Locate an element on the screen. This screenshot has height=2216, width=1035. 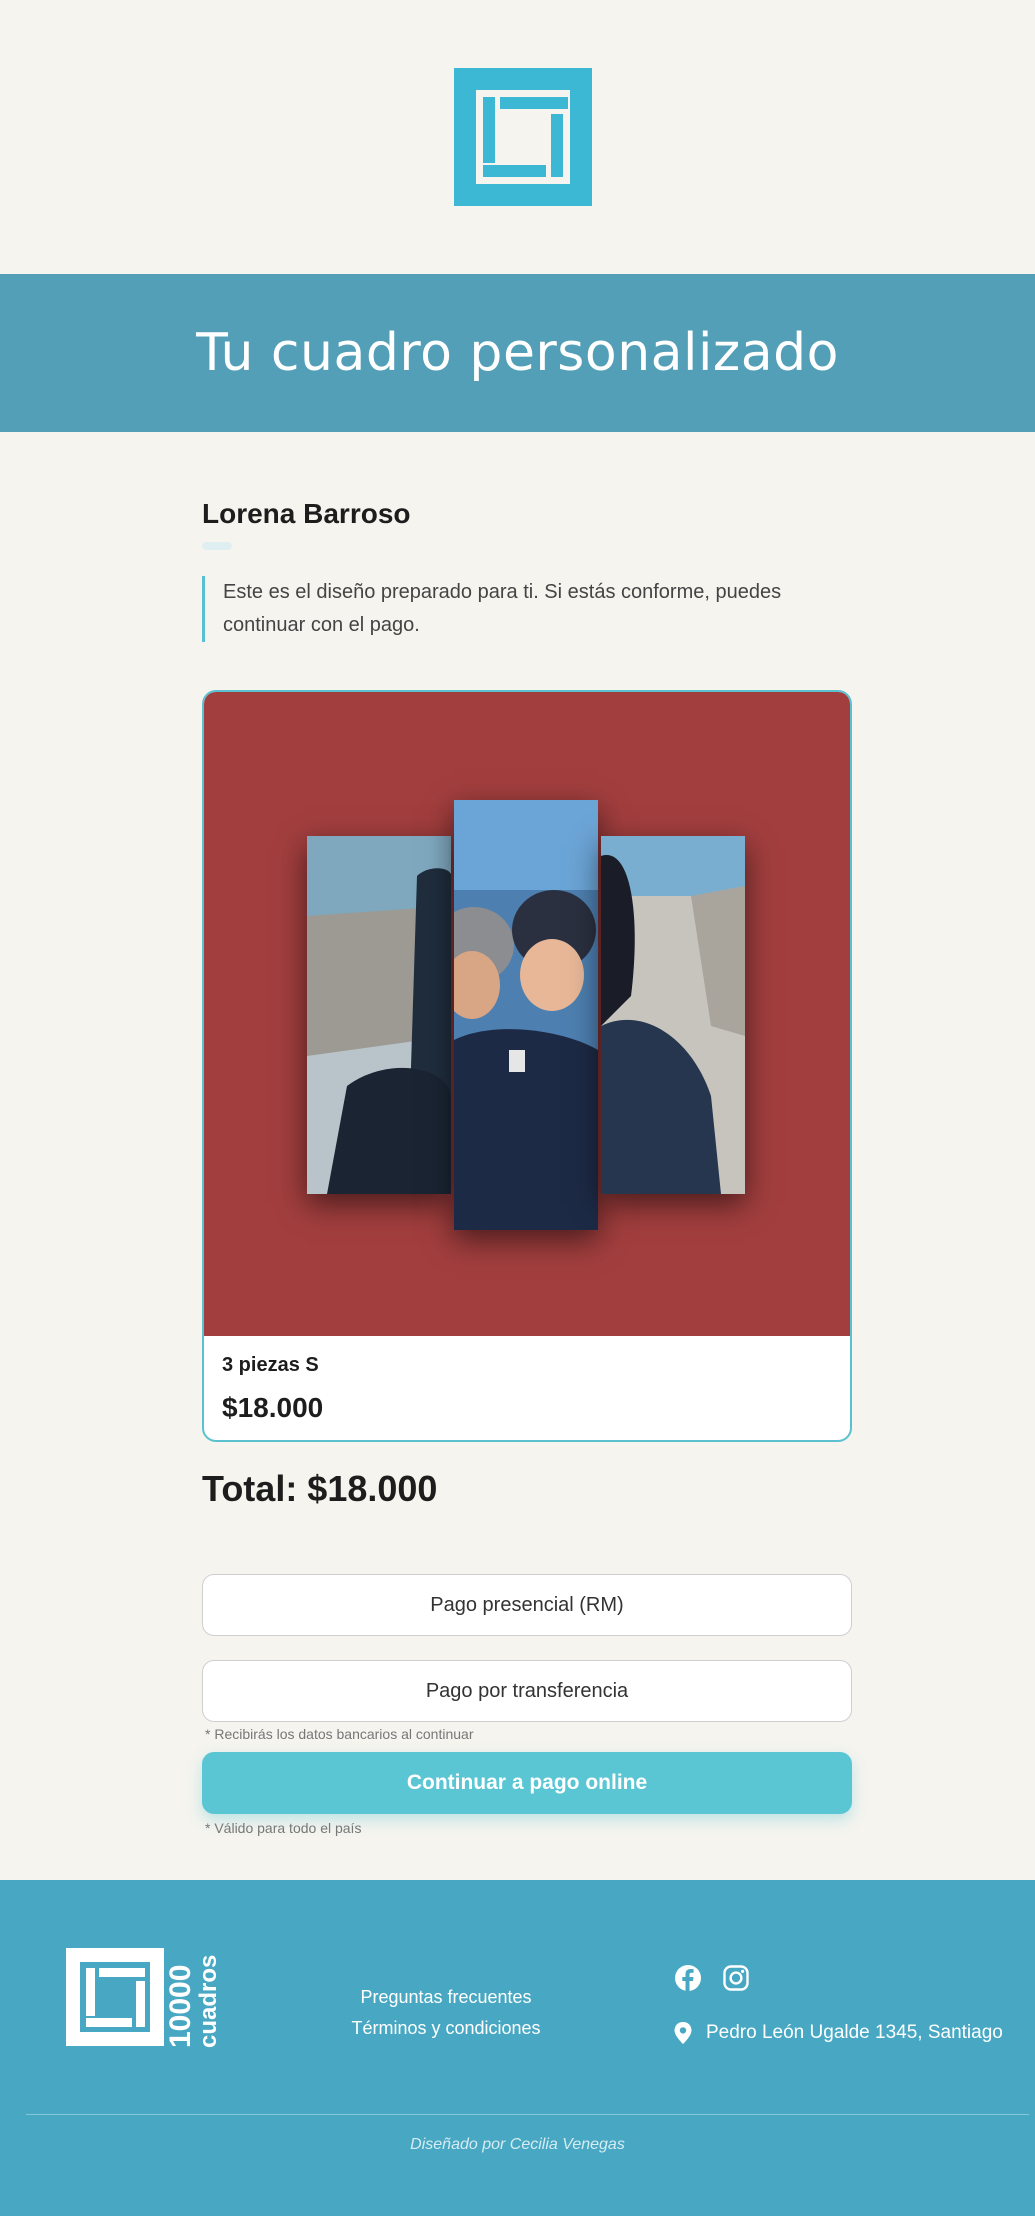
pay-in-person-button: Pago presencial (RM) is located at coordinates (527, 1605).